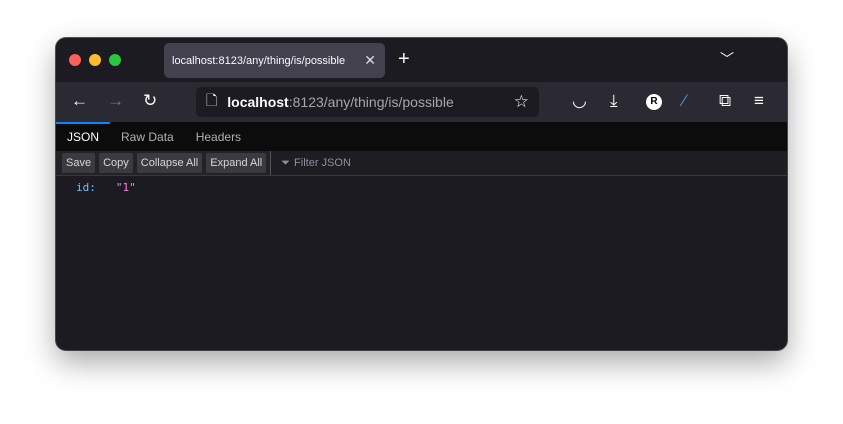 Image resolution: width=843 pixels, height=424 pixels. What do you see at coordinates (169, 163) in the screenshot?
I see `collapse-all-button: Collapse All` at bounding box center [169, 163].